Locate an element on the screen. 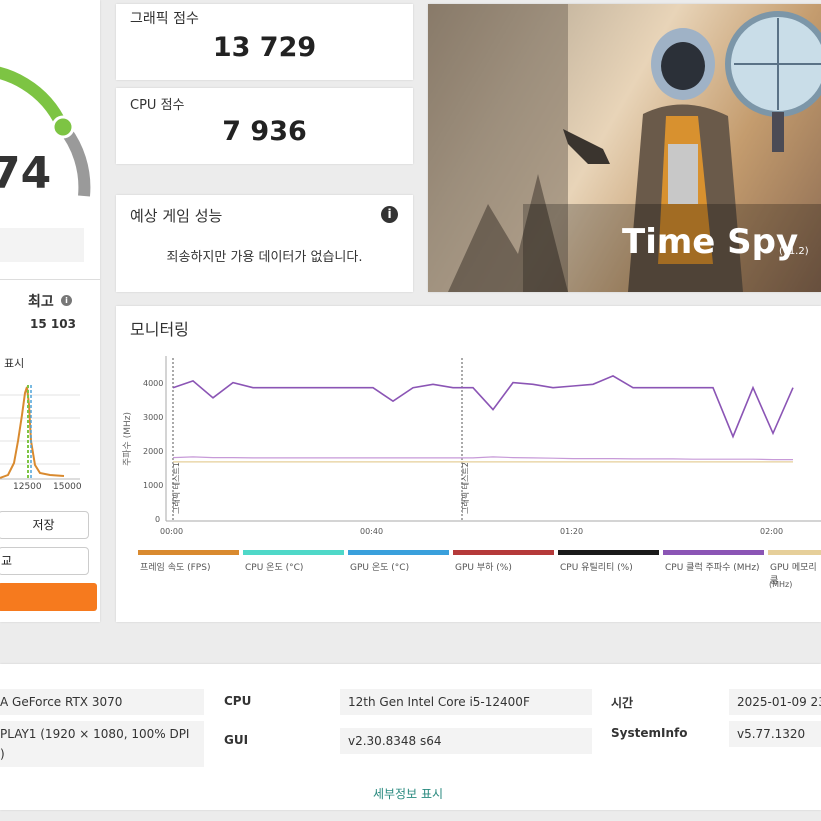 This screenshot has width=821, height=821. gui-value: v2.30.8348 s64 is located at coordinates (466, 741).